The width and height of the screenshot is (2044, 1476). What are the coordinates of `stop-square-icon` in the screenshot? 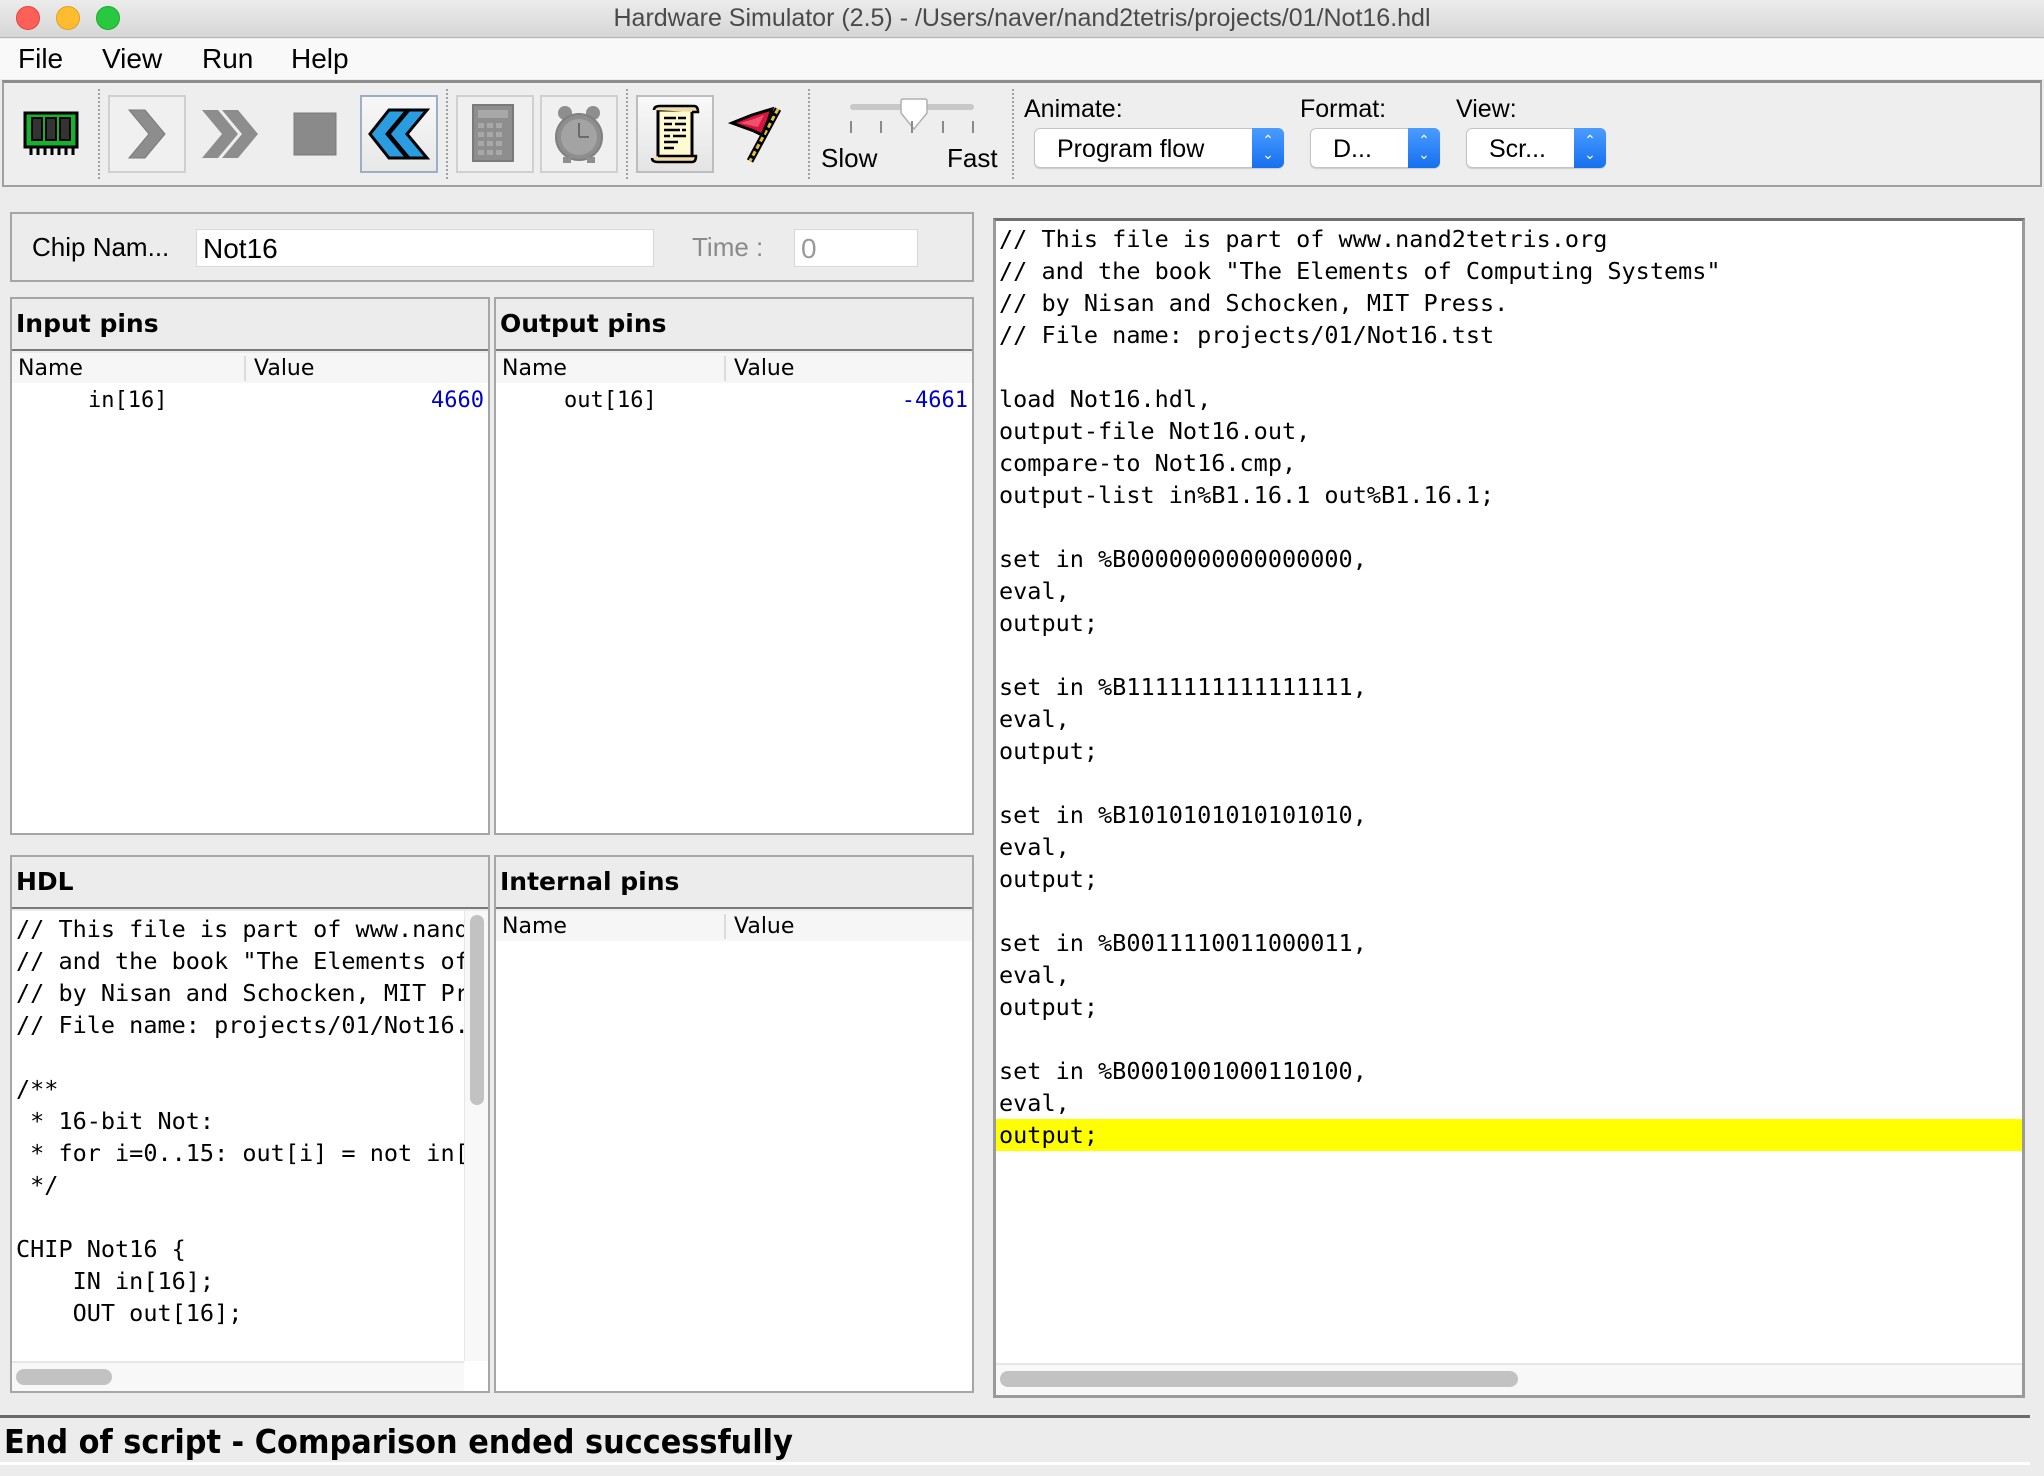 It's located at (315, 134).